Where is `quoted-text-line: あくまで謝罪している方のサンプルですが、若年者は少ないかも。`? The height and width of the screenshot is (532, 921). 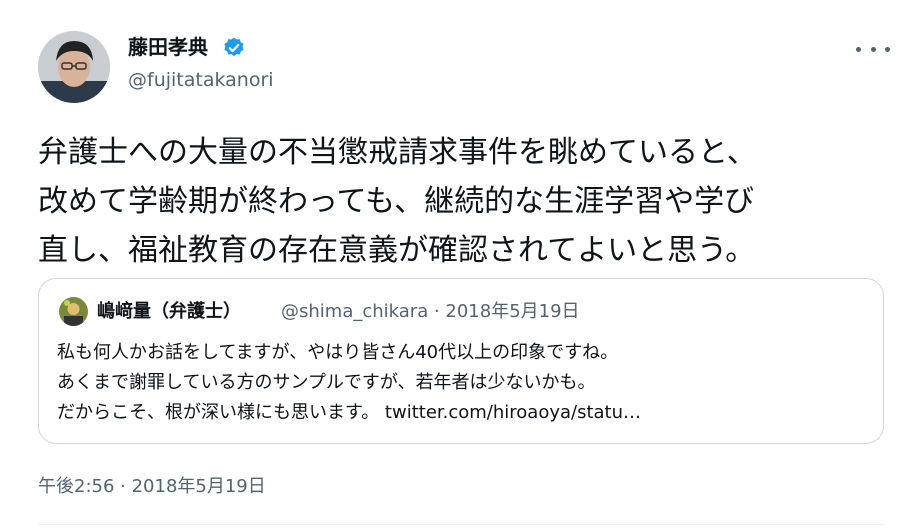
quoted-text-line: あくまで謝罪している方のサンプルですが、若年者は少ないかも。 is located at coordinates (326, 382).